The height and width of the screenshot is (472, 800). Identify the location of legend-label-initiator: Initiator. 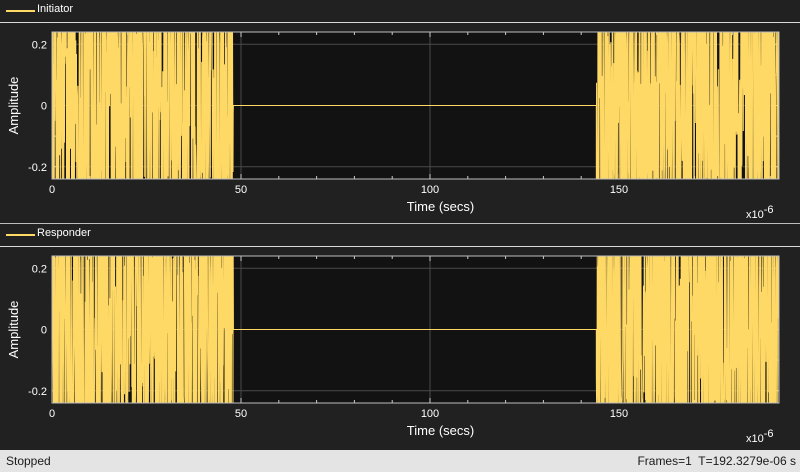
(55, 9).